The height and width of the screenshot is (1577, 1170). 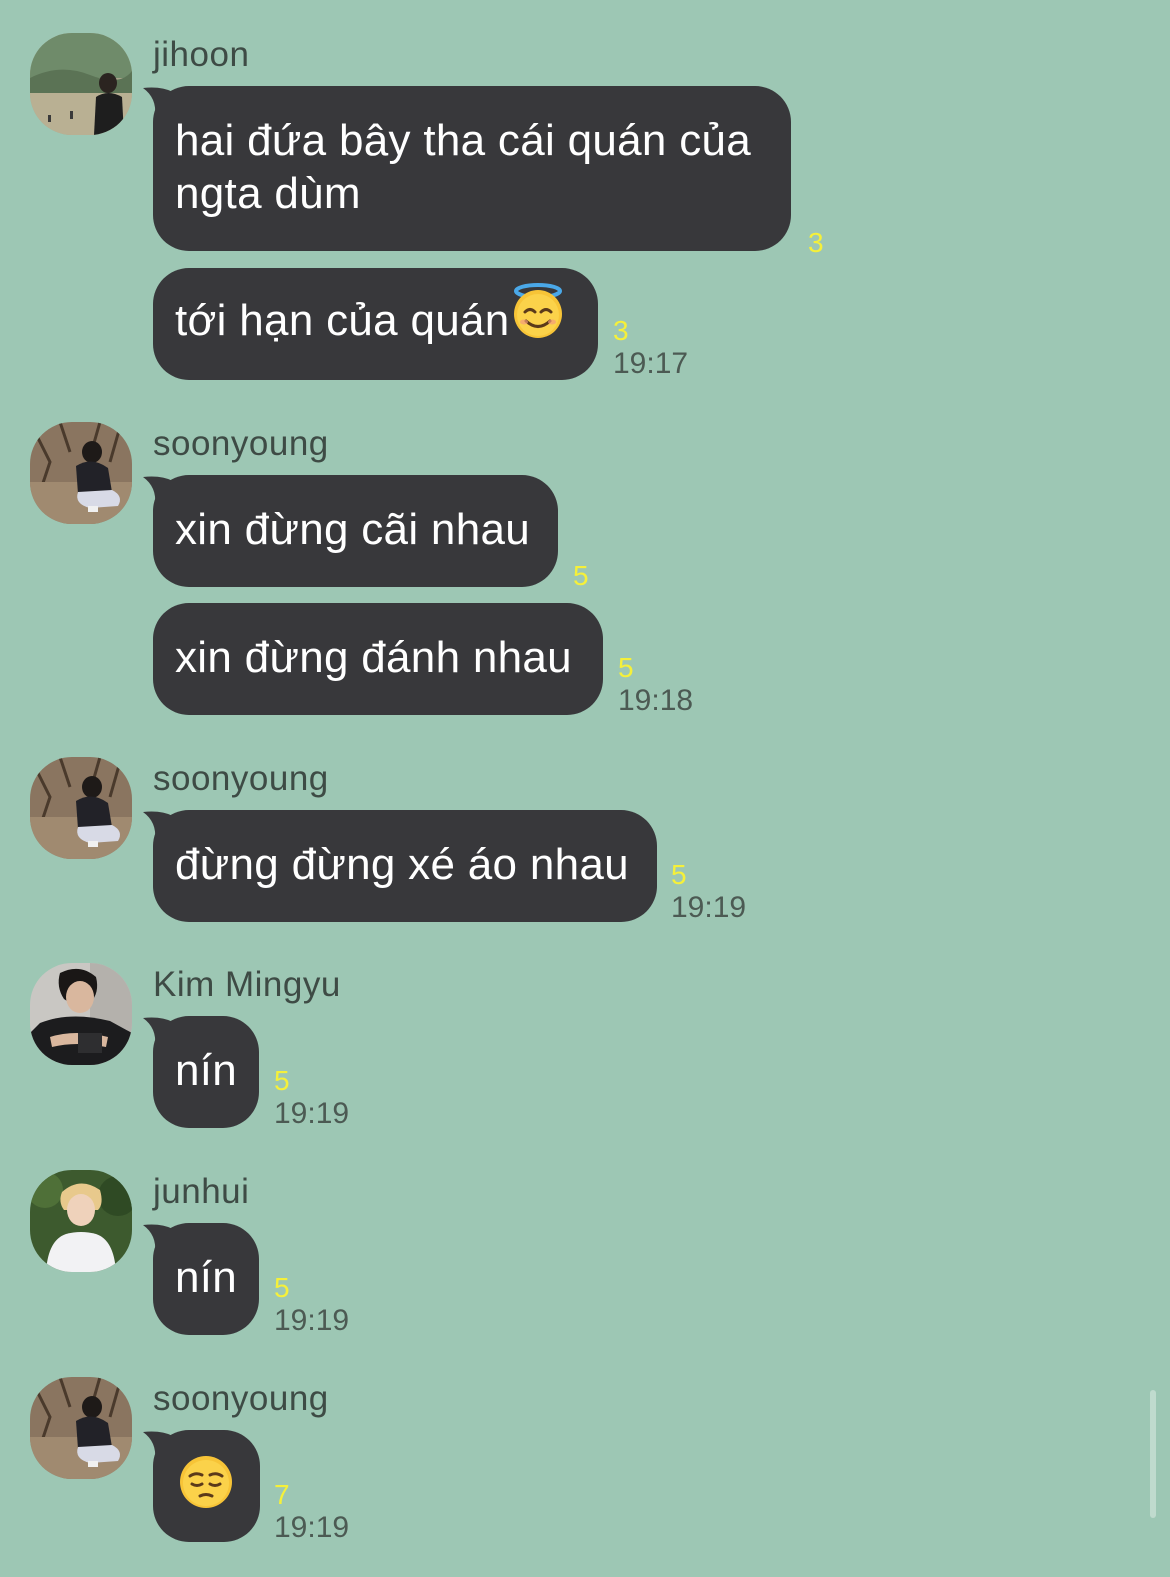 I want to click on message-bubble: đừng đừng xé áo nhau, so click(x=400, y=866).